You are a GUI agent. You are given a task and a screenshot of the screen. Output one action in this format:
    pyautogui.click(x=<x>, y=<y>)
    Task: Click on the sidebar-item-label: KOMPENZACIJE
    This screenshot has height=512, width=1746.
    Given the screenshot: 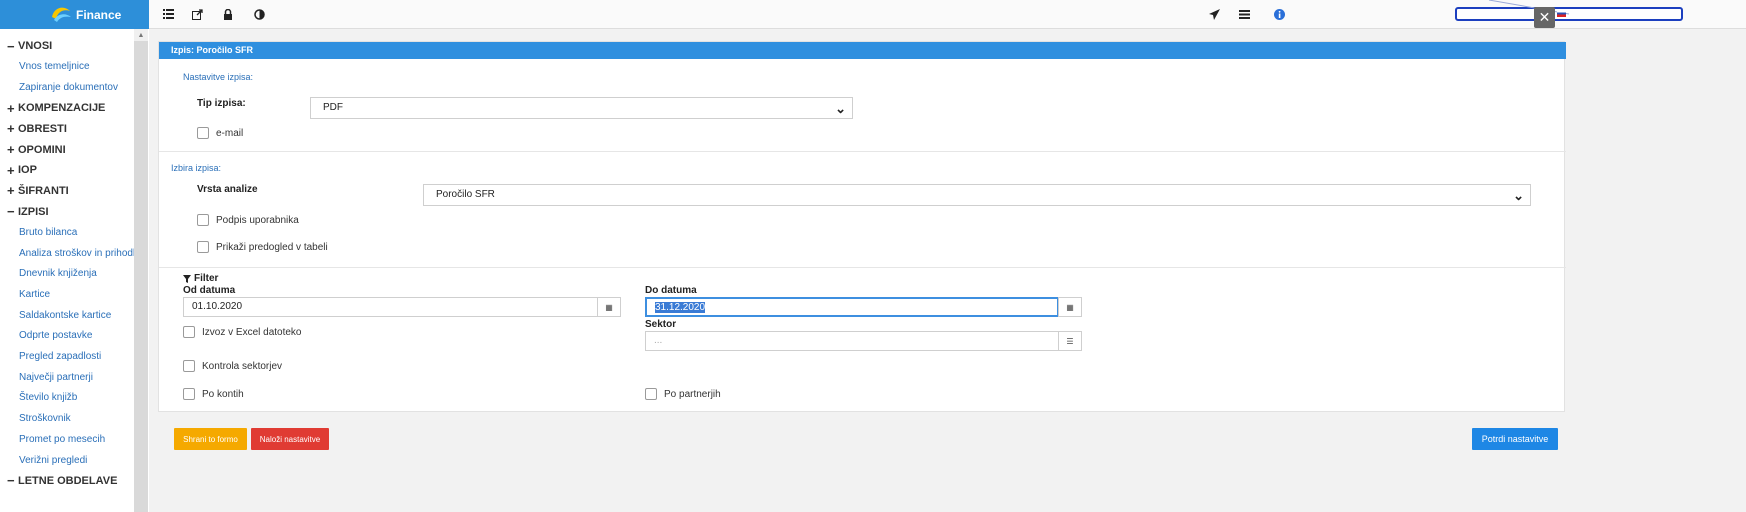 What is the action you would take?
    pyautogui.click(x=62, y=108)
    